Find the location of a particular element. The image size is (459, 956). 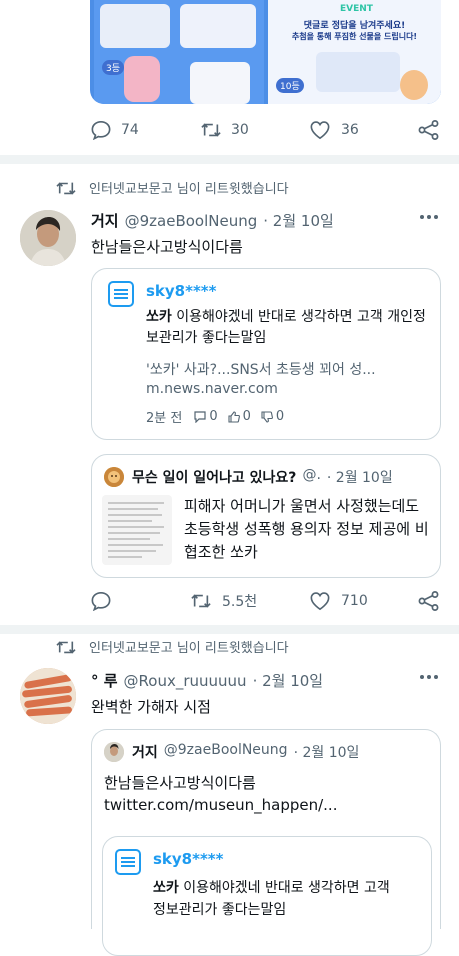

link-domain: m.news.naver.com is located at coordinates (212, 389).